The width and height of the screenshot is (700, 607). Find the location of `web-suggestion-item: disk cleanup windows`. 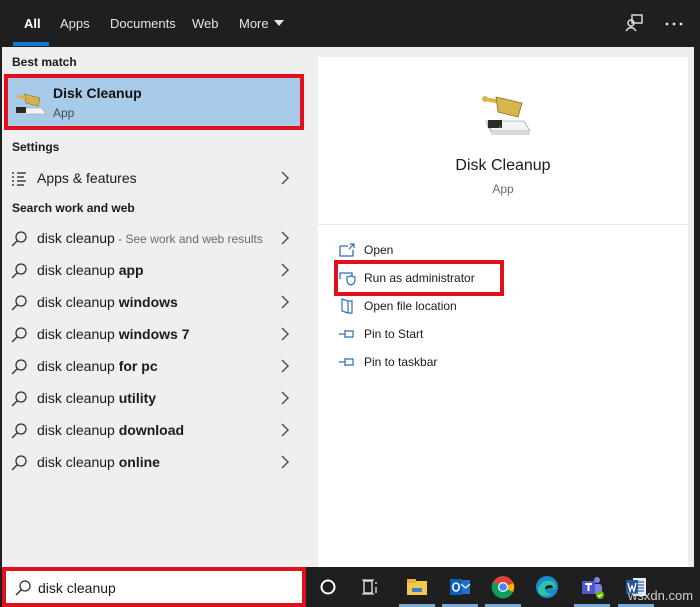

web-suggestion-item: disk cleanup windows is located at coordinates (154, 302).